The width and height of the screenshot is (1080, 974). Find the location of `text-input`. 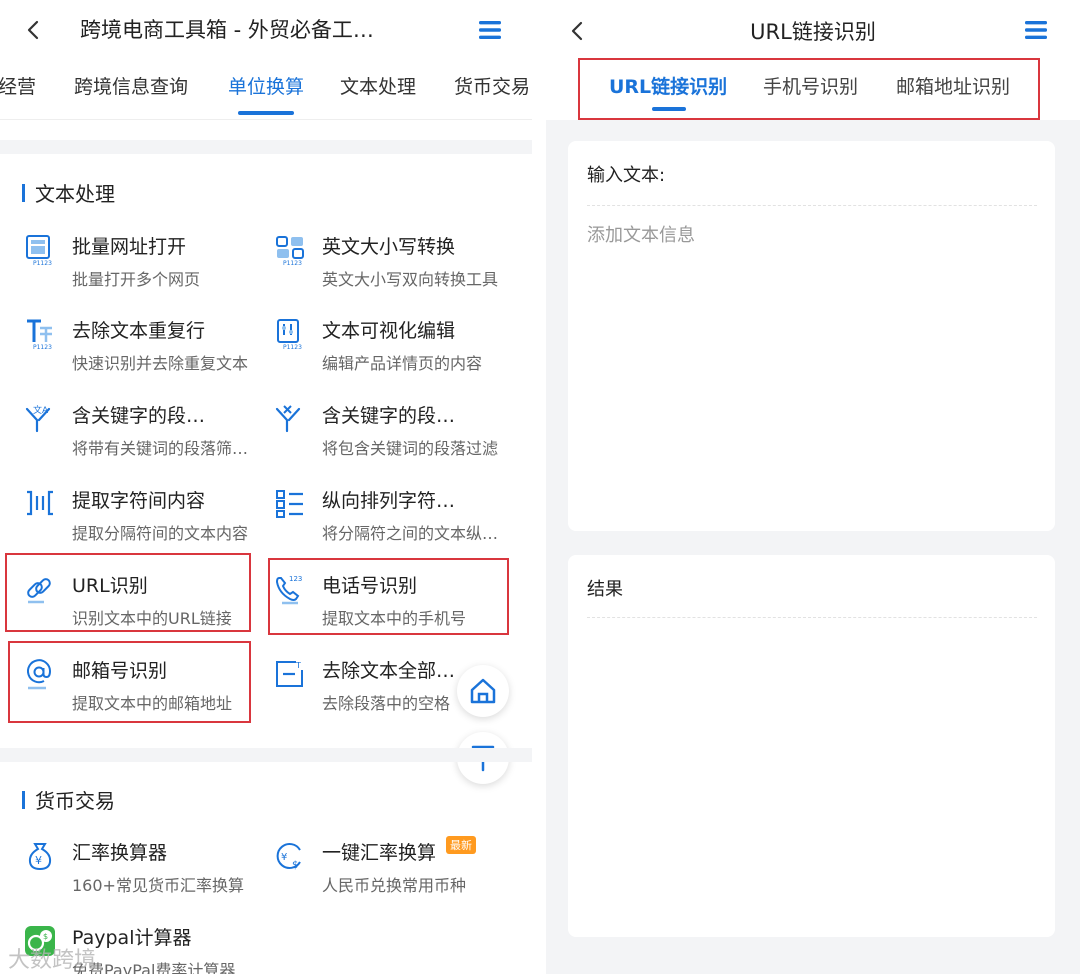

text-input is located at coordinates (811, 361).